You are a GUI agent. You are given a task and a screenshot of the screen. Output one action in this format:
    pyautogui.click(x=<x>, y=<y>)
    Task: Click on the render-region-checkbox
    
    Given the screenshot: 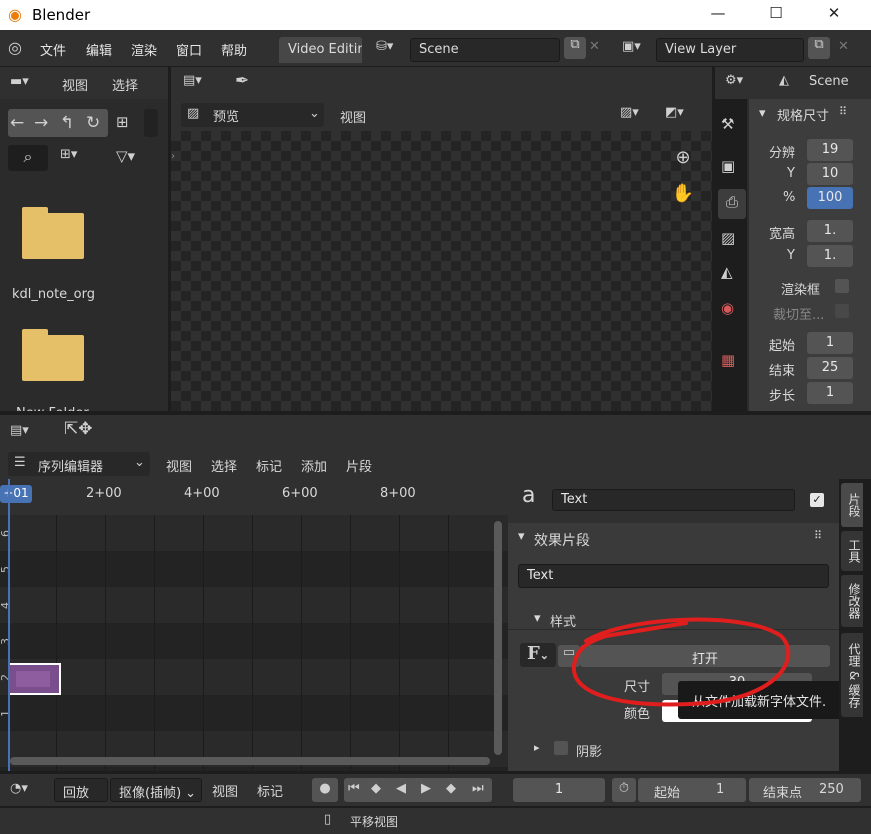 What is the action you would take?
    pyautogui.click(x=842, y=286)
    